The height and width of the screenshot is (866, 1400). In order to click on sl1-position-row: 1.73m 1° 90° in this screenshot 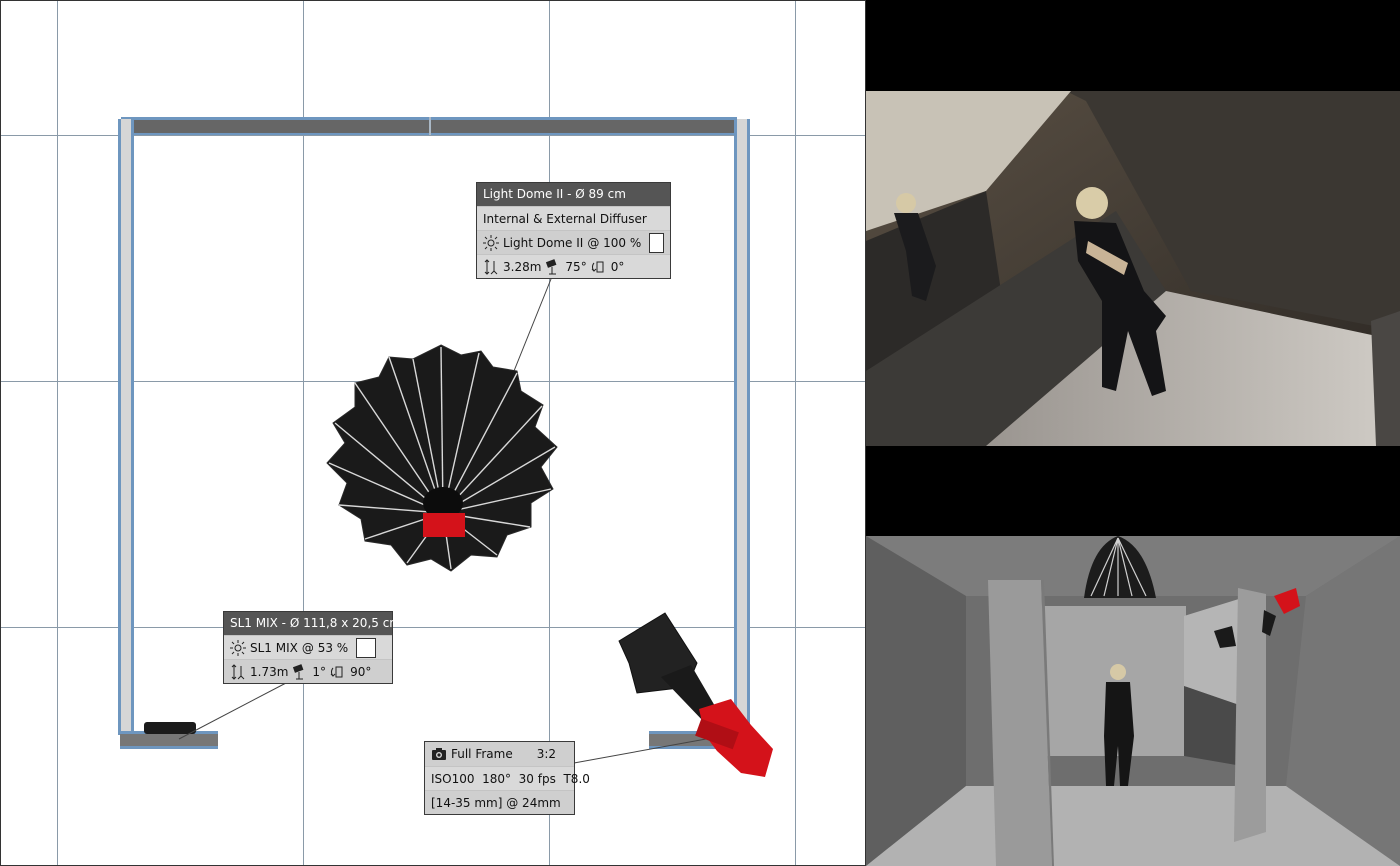, I will do `click(308, 671)`.